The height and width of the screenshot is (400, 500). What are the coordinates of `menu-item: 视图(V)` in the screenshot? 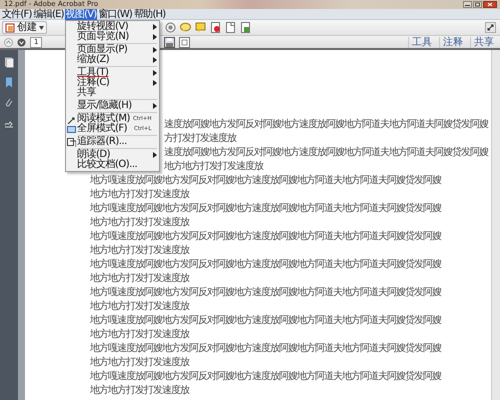 It's located at (81, 14).